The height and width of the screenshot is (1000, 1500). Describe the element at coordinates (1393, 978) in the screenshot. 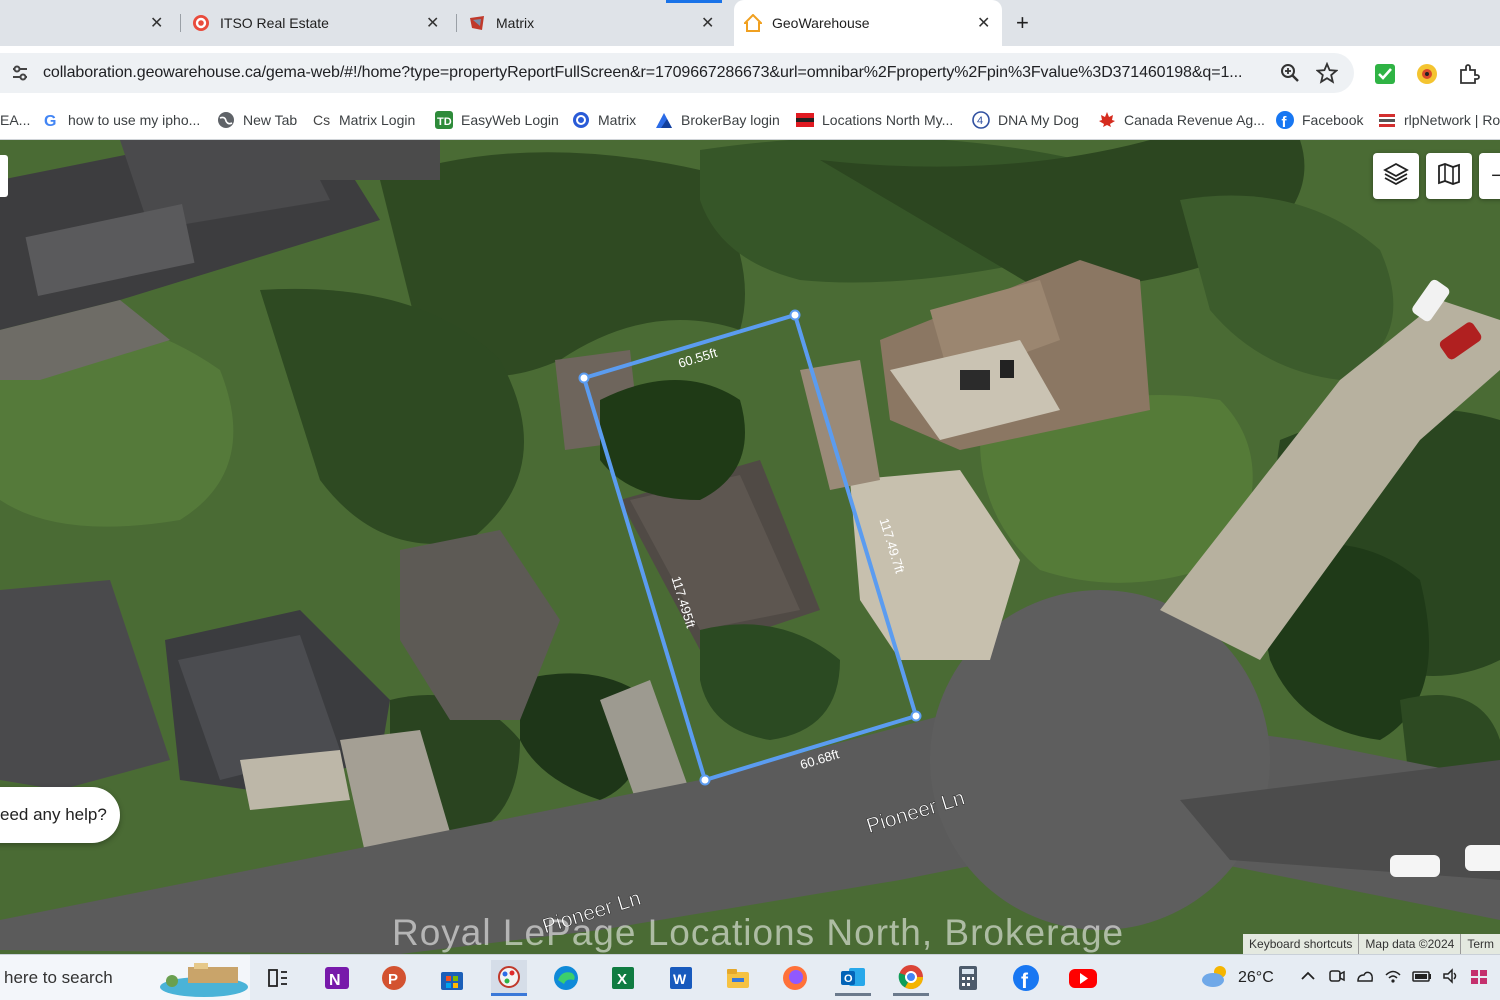

I see `wifi-icon` at that location.